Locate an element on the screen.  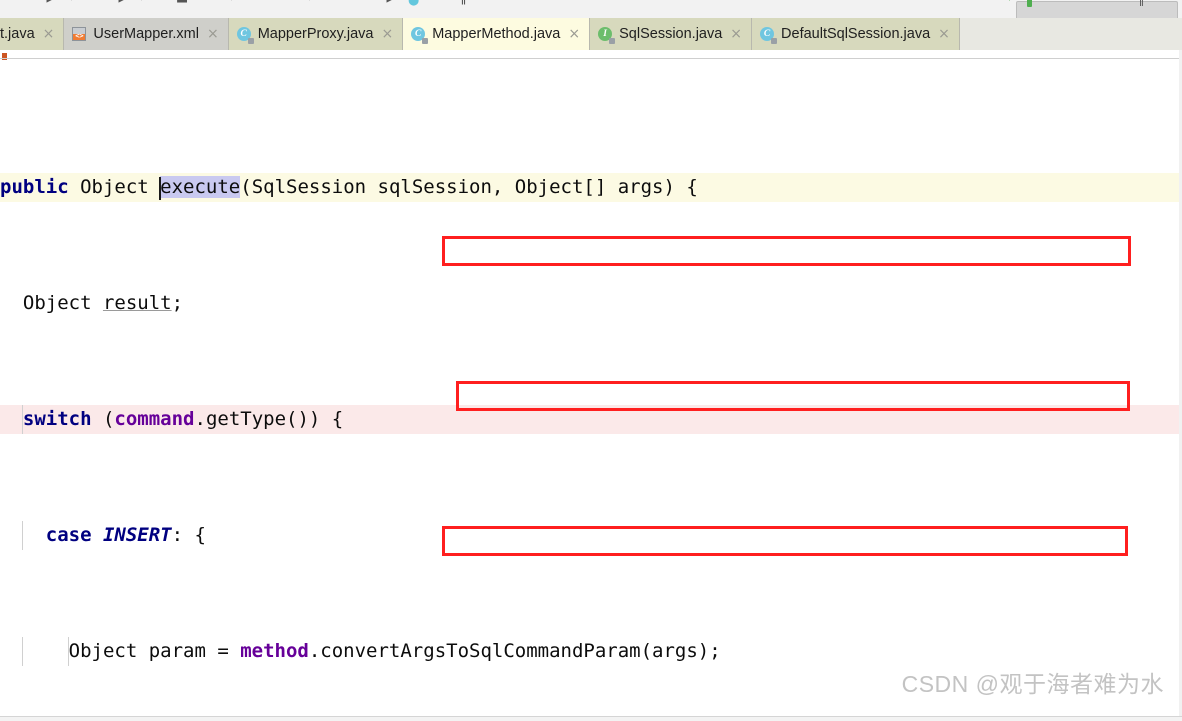
csdn-watermark: CSDN @观于海者难为水 is located at coordinates (1032, 684).